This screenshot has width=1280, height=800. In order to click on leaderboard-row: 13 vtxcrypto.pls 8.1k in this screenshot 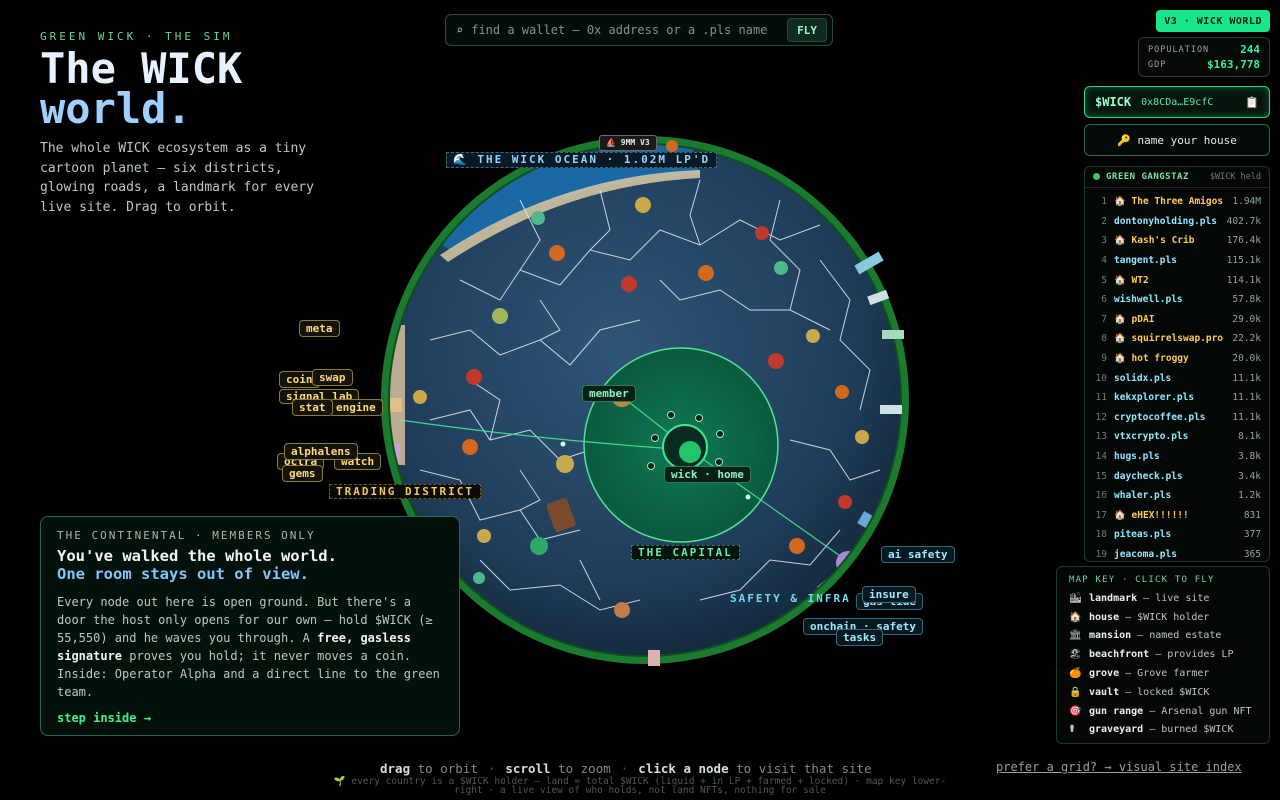, I will do `click(1177, 437)`.